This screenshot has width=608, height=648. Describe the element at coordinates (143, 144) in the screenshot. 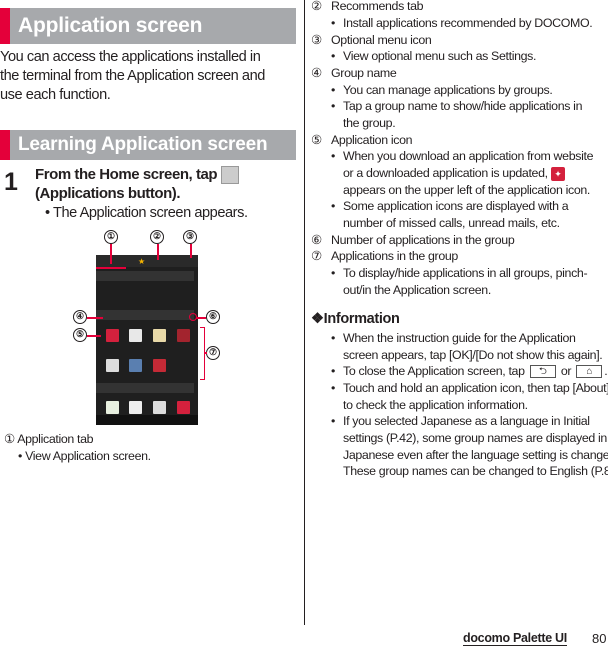

I see `subsection-header-text: Learning Application screen` at that location.